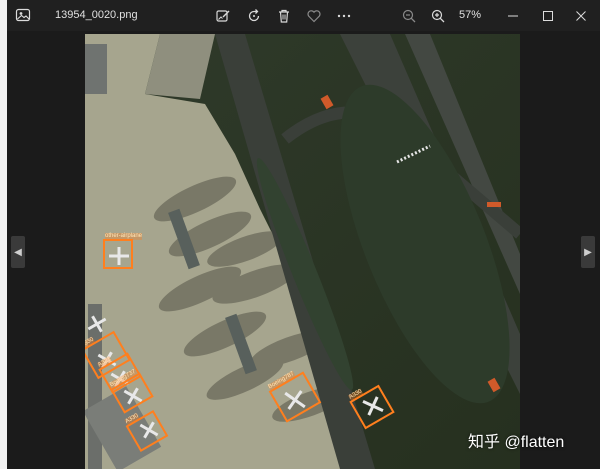 This screenshot has width=600, height=469. Describe the element at coordinates (23, 15) in the screenshot. I see `image-app-icon` at that location.